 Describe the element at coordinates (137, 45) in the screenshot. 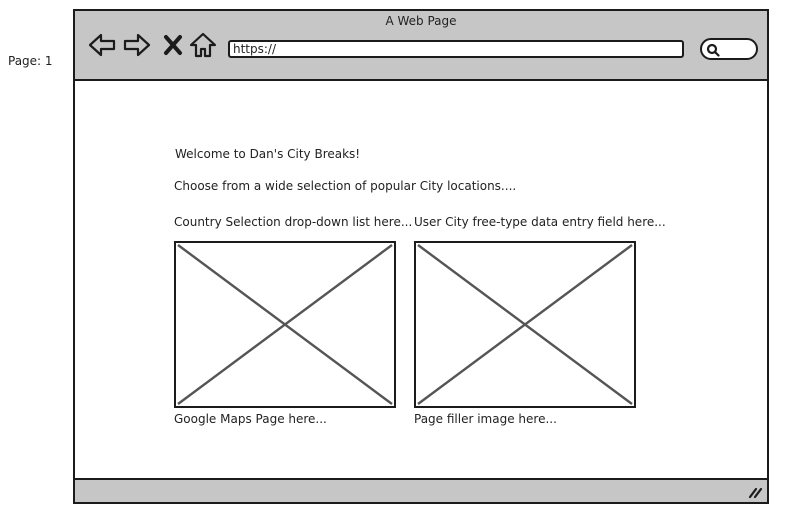

I see `forward-arrow-icon` at that location.